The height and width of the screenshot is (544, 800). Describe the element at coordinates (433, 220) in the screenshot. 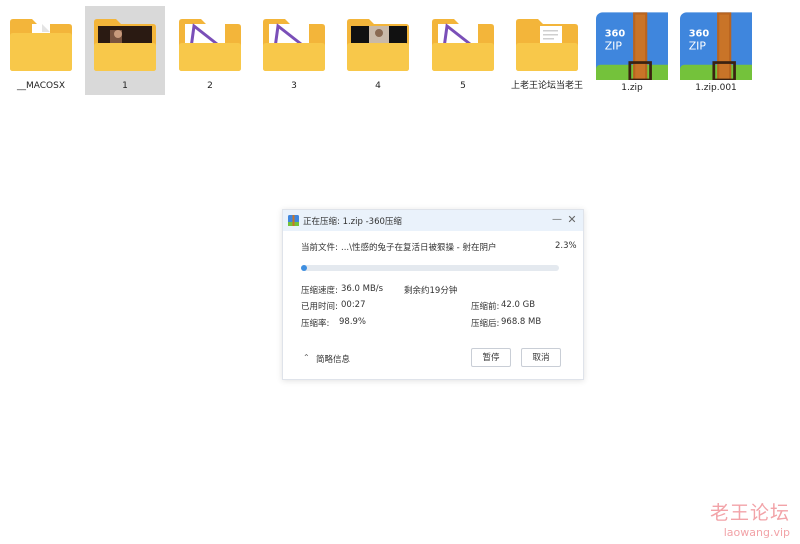

I see `dialog-titlebar: 正在压缩: 1.zip -360压缩 — ✕` at that location.